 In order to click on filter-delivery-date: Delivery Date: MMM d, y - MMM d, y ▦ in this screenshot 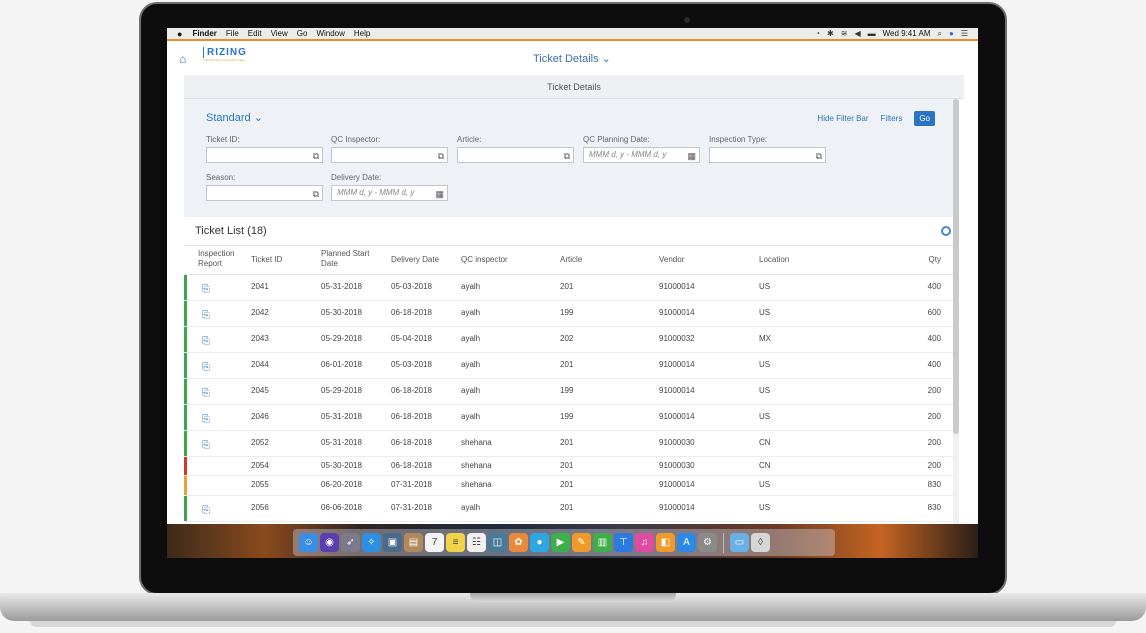, I will do `click(389, 187)`.